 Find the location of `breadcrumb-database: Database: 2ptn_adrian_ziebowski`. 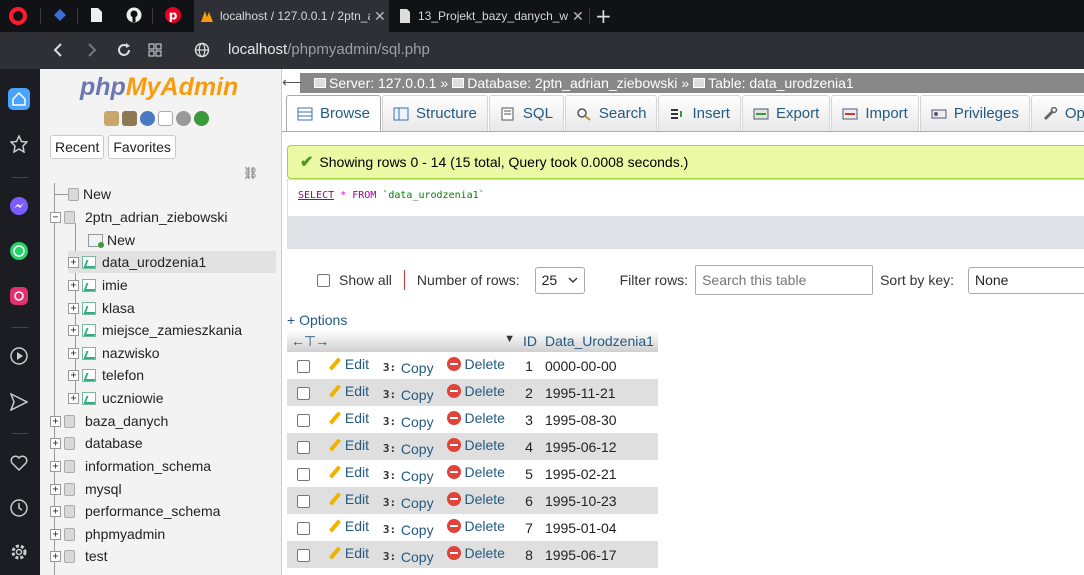

breadcrumb-database: Database: 2ptn_adrian_ziebowski is located at coordinates (572, 83).